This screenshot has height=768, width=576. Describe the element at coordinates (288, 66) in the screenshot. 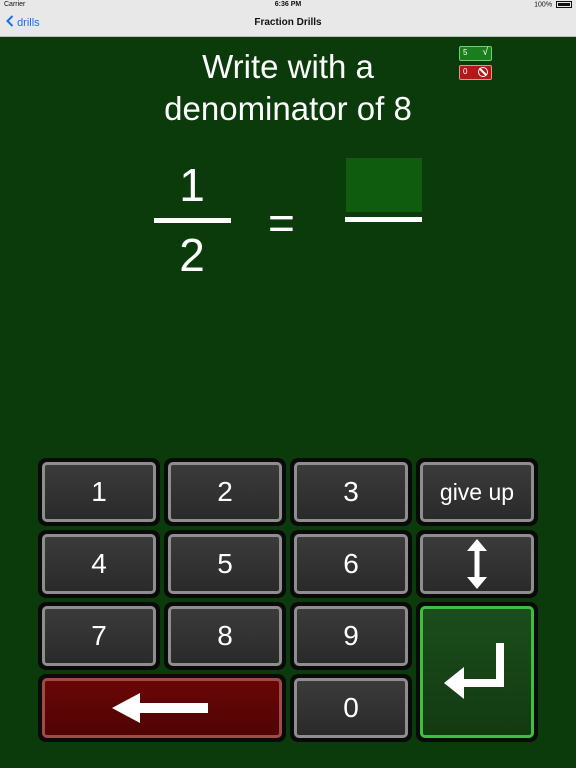

I see `prompt-line-1: Write with a` at that location.